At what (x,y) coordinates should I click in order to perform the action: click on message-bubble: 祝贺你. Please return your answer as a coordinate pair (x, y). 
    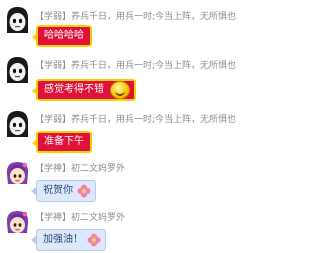
    Looking at the image, I should click on (63, 191).